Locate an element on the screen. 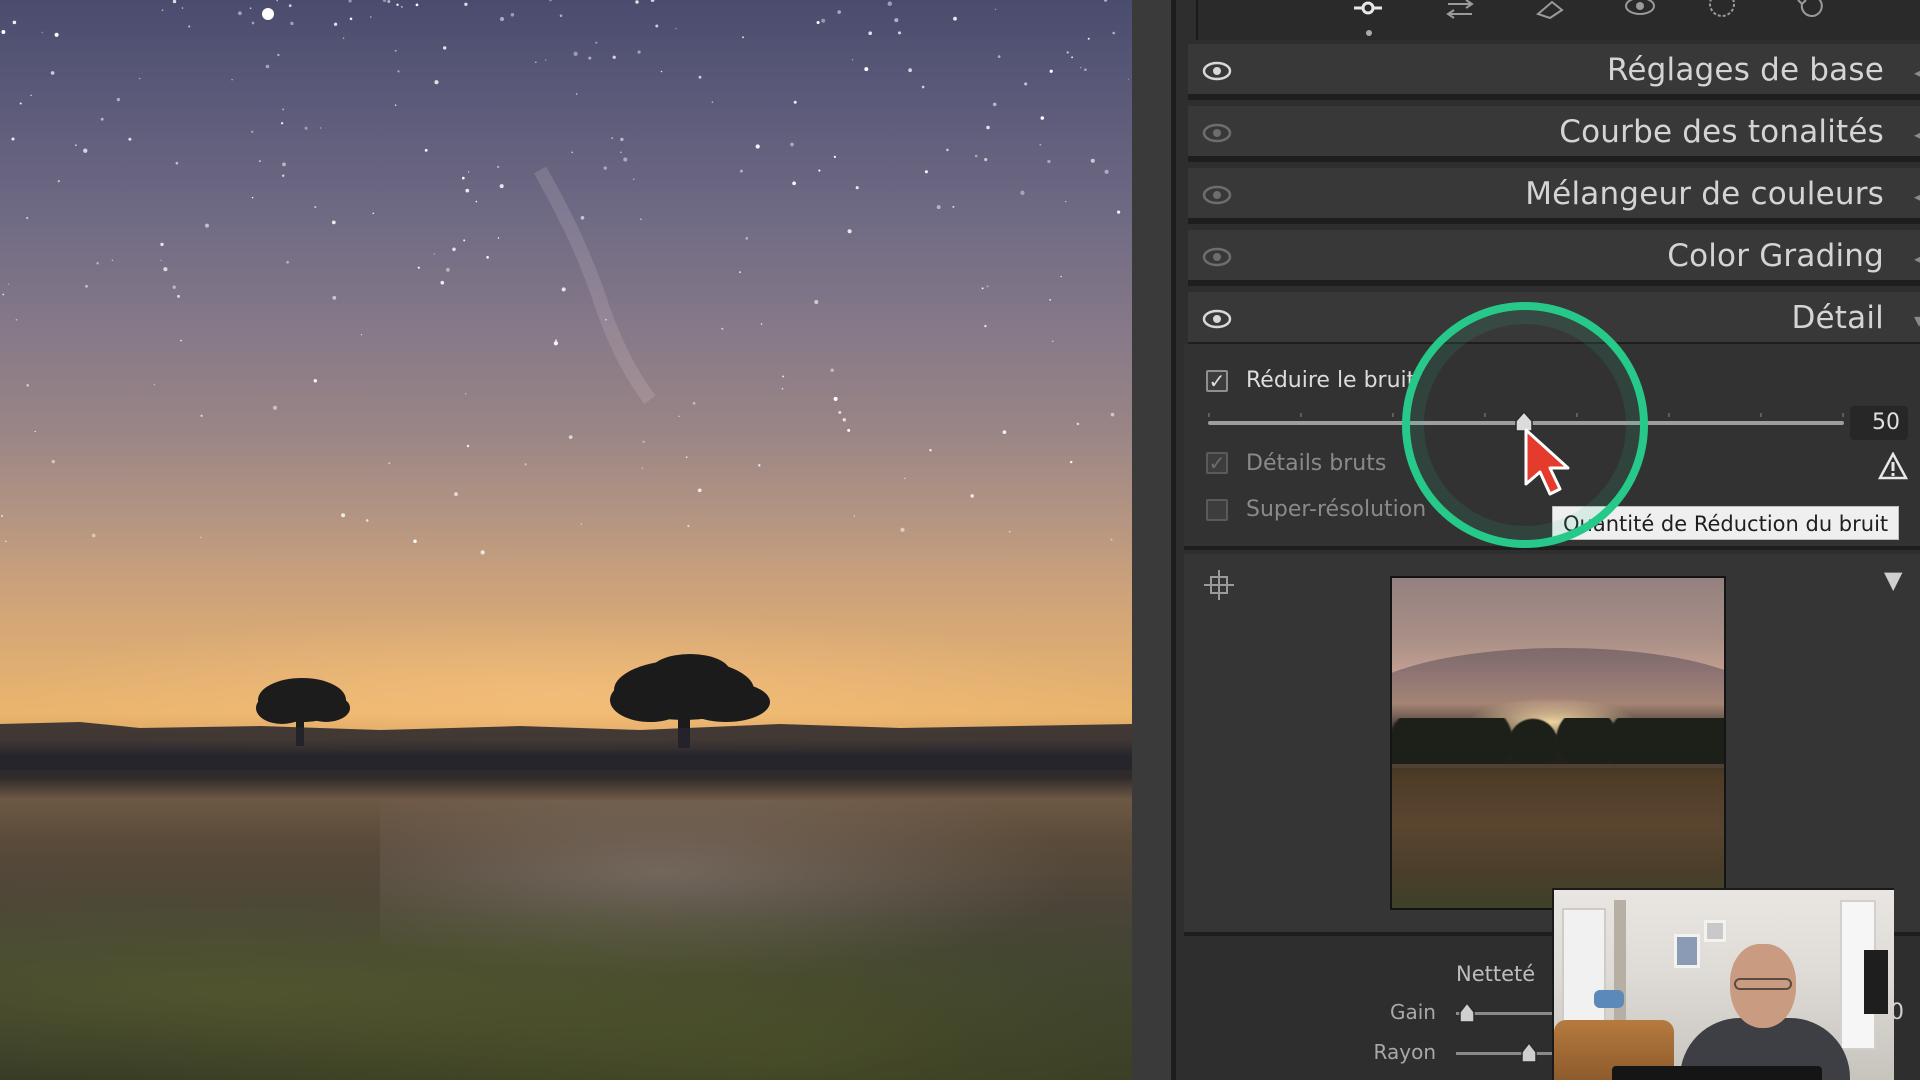 Image resolution: width=1920 pixels, height=1080 pixels. preview-treeline is located at coordinates (1558, 741).